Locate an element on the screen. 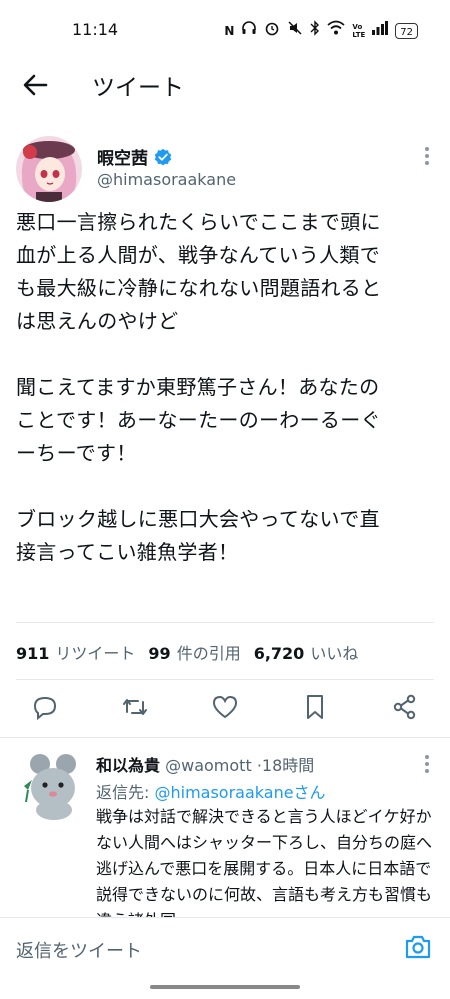  reply-compose-bar: 返信をツイート is located at coordinates (225, 947).